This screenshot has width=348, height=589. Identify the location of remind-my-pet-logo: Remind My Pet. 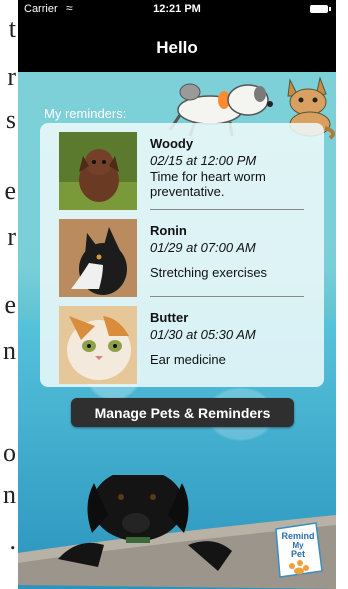
(299, 550).